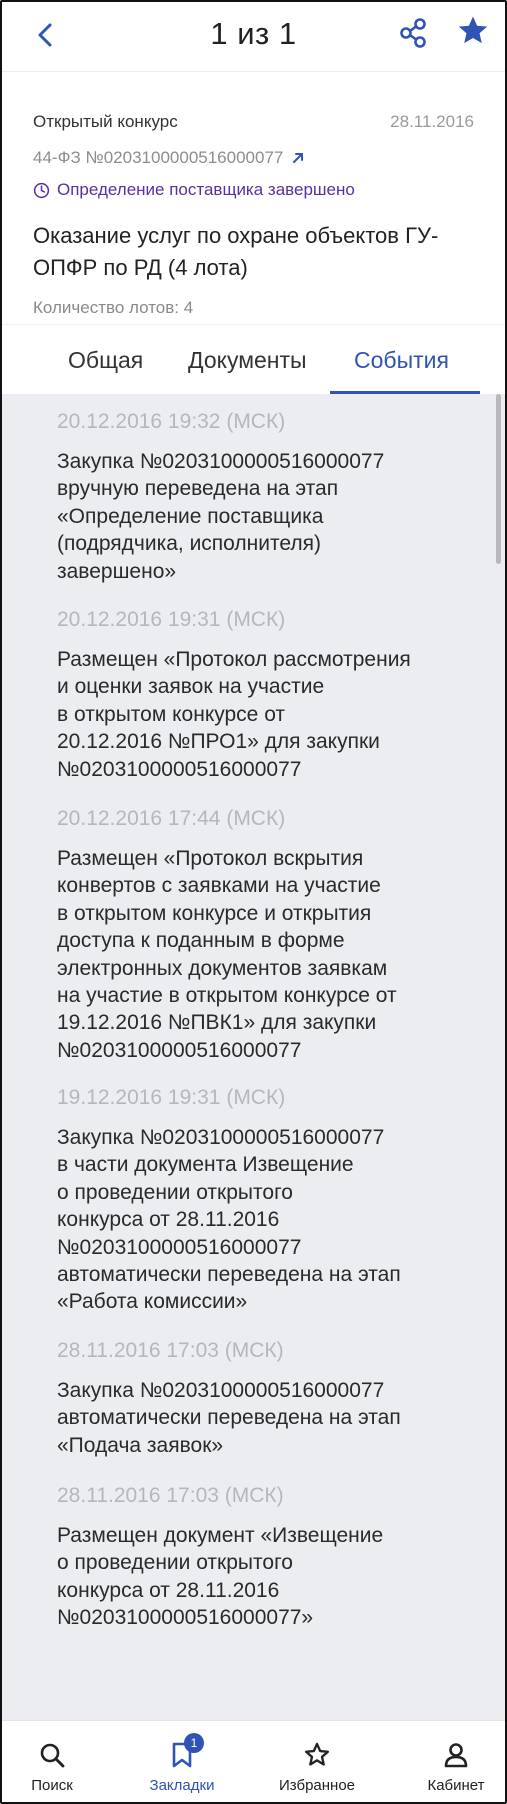 The image size is (507, 1804). Describe the element at coordinates (456, 1785) in the screenshot. I see `nav-cabinet-label: Кабинет` at that location.